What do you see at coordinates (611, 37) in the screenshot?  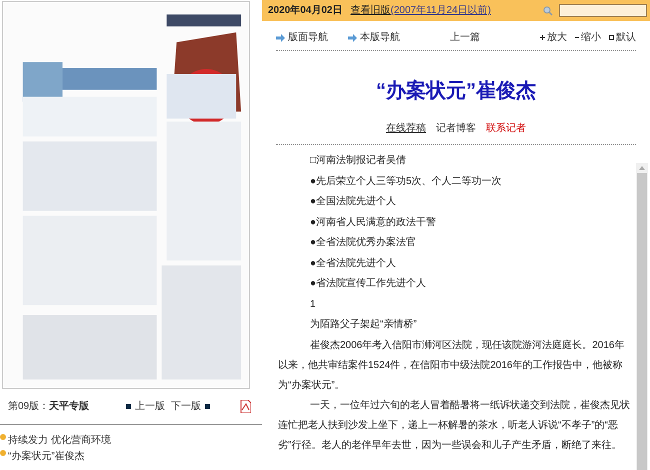 I see `square-icon` at bounding box center [611, 37].